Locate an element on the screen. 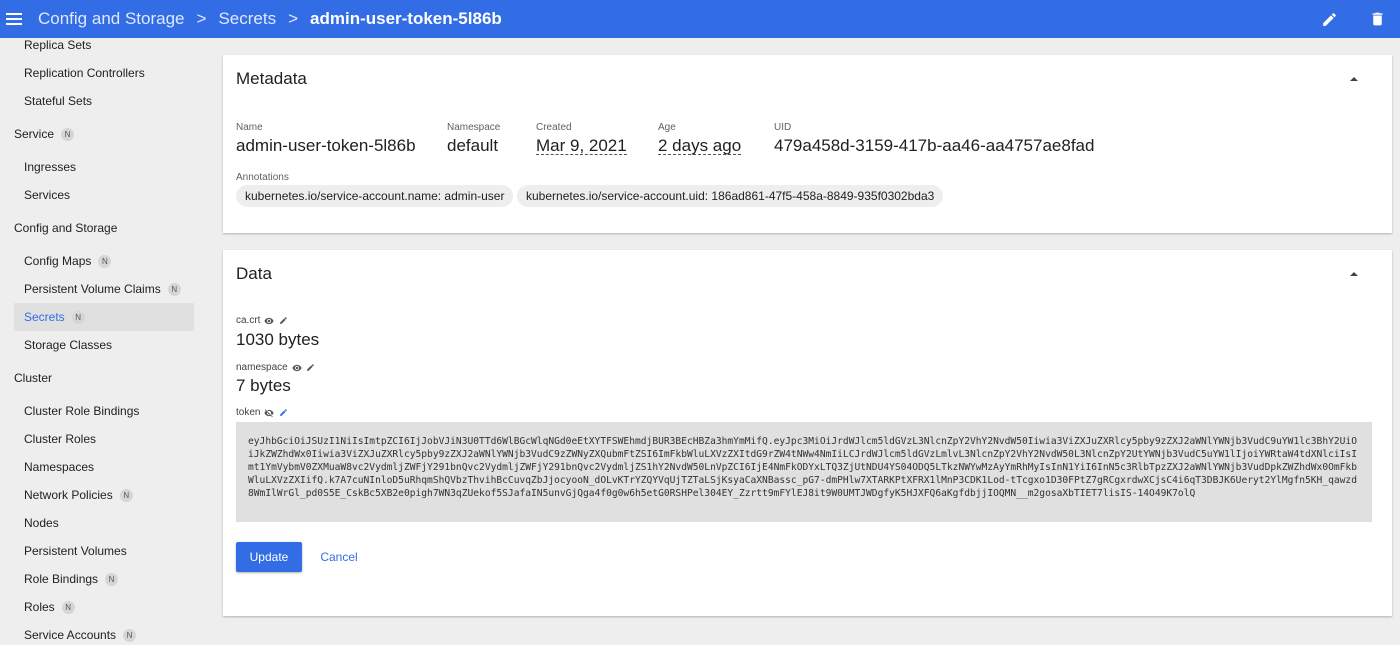 The width and height of the screenshot is (1400, 645). sidebar-item-config-maps: Config Maps N is located at coordinates (68, 261).